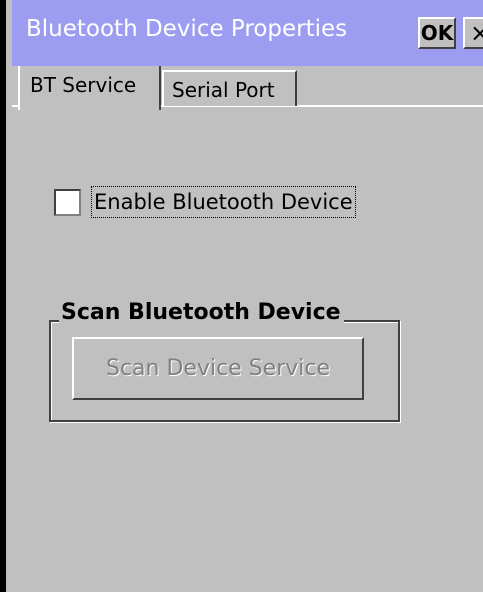  What do you see at coordinates (473, 33) in the screenshot?
I see `close-icon: ×` at bounding box center [473, 33].